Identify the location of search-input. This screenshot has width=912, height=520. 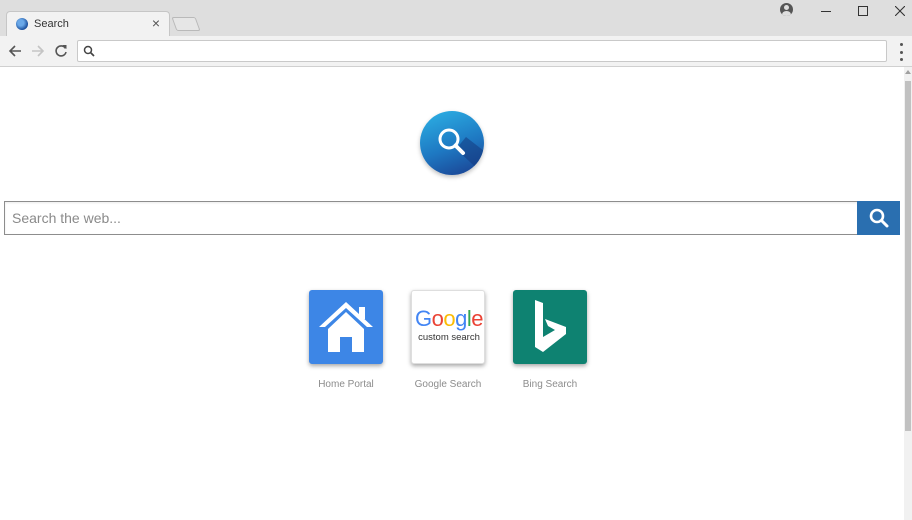
(431, 218).